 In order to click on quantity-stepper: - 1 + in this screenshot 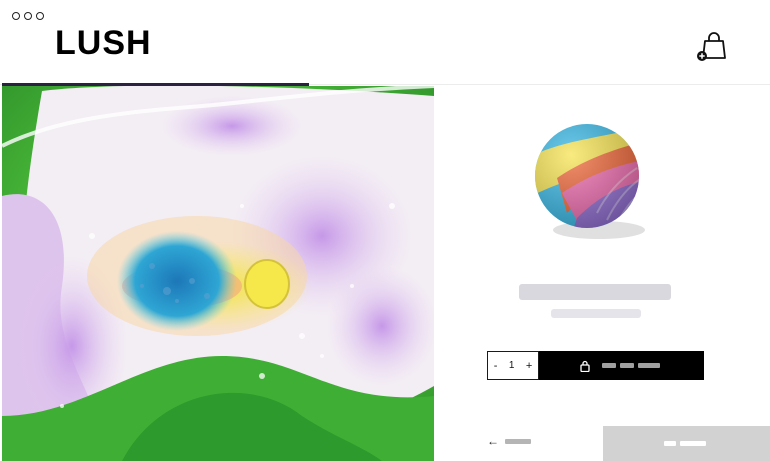, I will do `click(513, 365)`.